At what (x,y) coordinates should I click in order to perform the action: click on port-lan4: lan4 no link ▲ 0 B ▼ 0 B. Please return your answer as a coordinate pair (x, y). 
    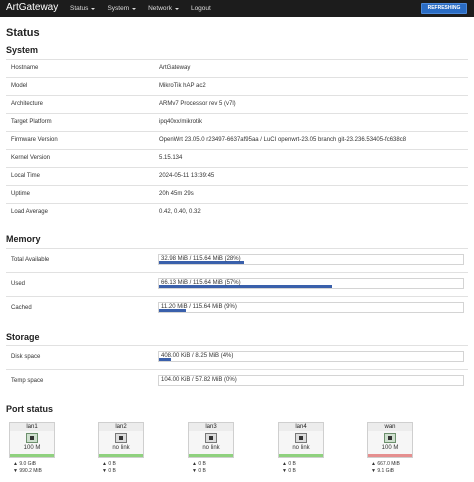
    Looking at the image, I should click on (301, 447).